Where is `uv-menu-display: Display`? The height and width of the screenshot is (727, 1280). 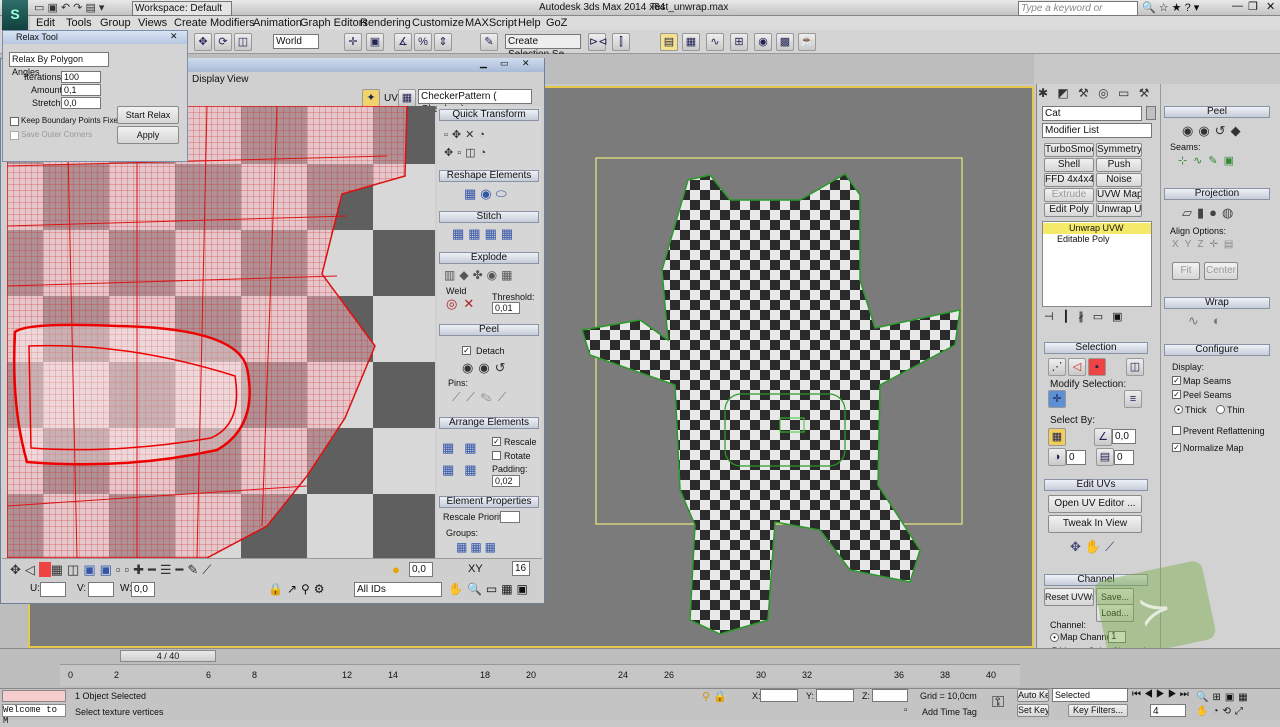
uv-menu-display: Display is located at coordinates (208, 79).